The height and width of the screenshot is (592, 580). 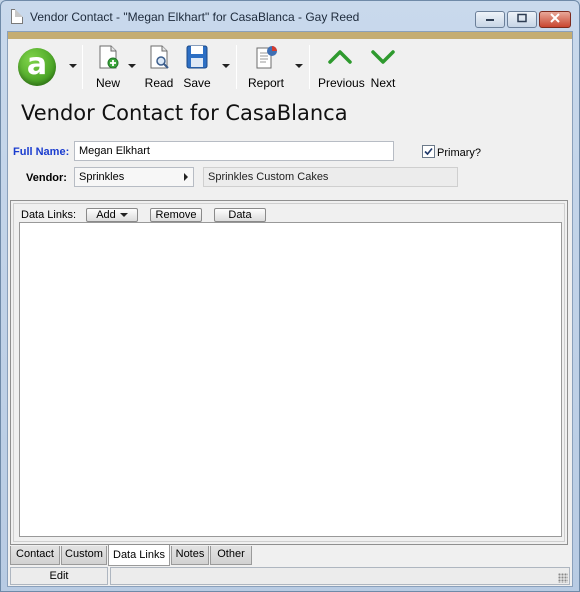 I want to click on report-button: Report, so click(x=266, y=67).